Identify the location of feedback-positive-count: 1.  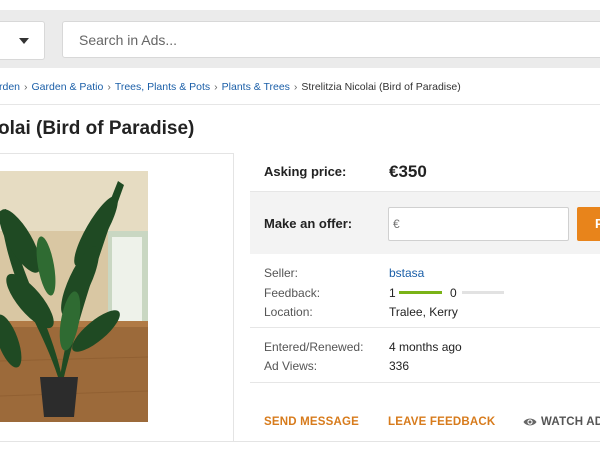
(392, 293).